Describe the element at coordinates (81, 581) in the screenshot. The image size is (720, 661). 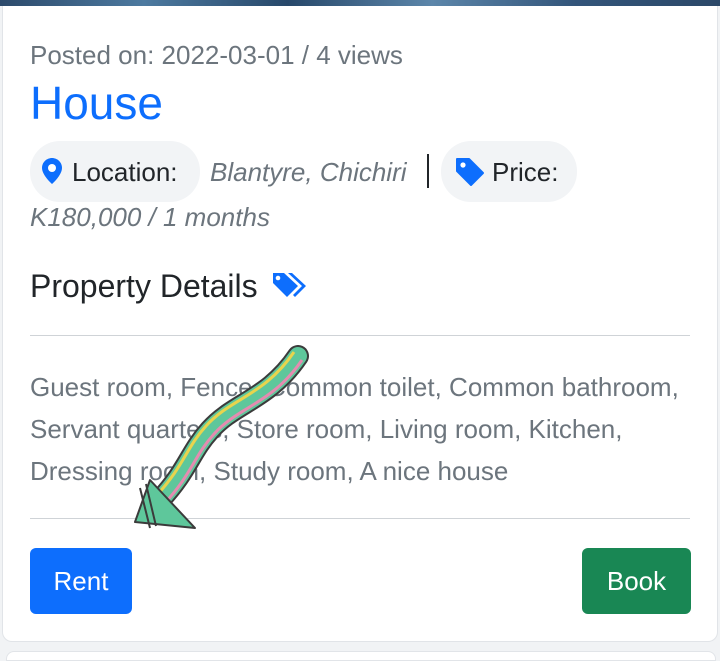
I see `rent-button: Rent` at that location.